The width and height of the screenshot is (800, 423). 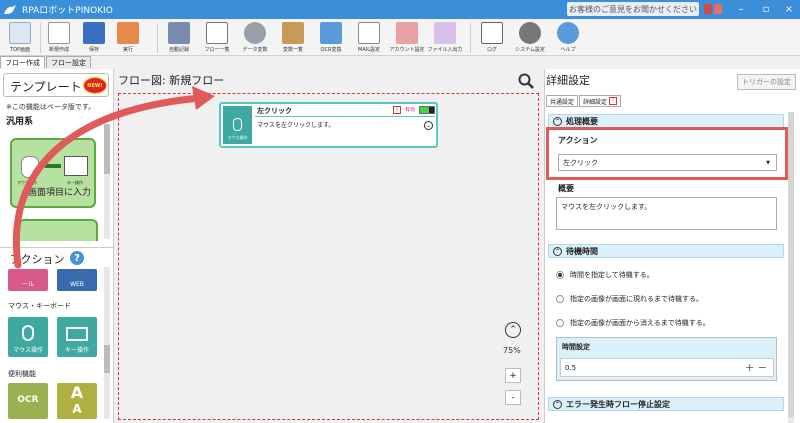 I want to click on run-icon, so click(x=128, y=33).